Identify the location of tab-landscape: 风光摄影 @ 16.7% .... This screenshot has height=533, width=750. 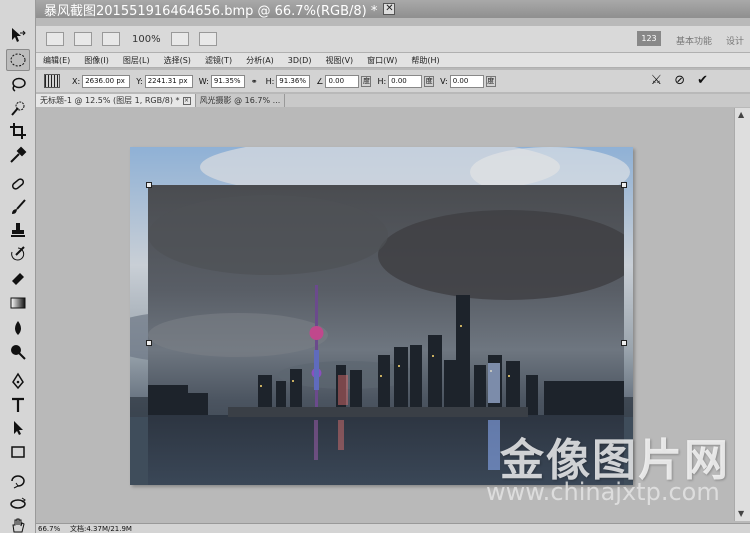
(241, 100).